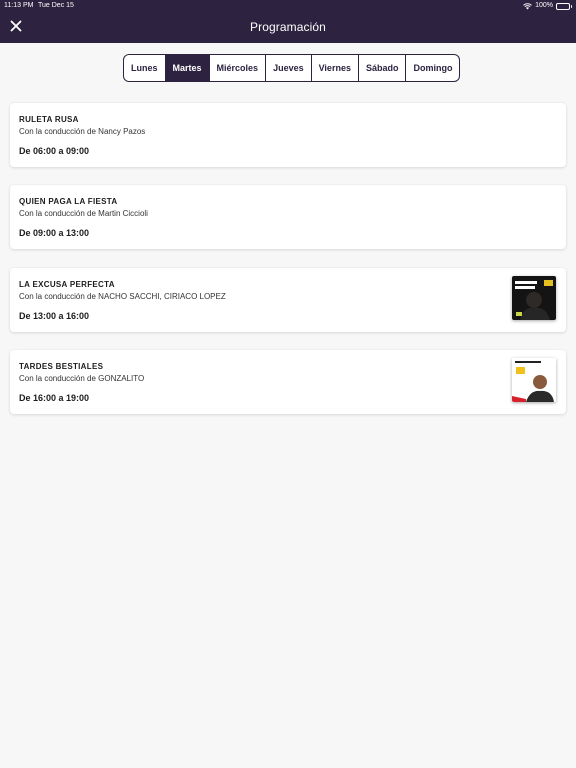 The height and width of the screenshot is (768, 576). What do you see at coordinates (82, 378) in the screenshot?
I see `program-host: Con la conducción de GONZALITO` at bounding box center [82, 378].